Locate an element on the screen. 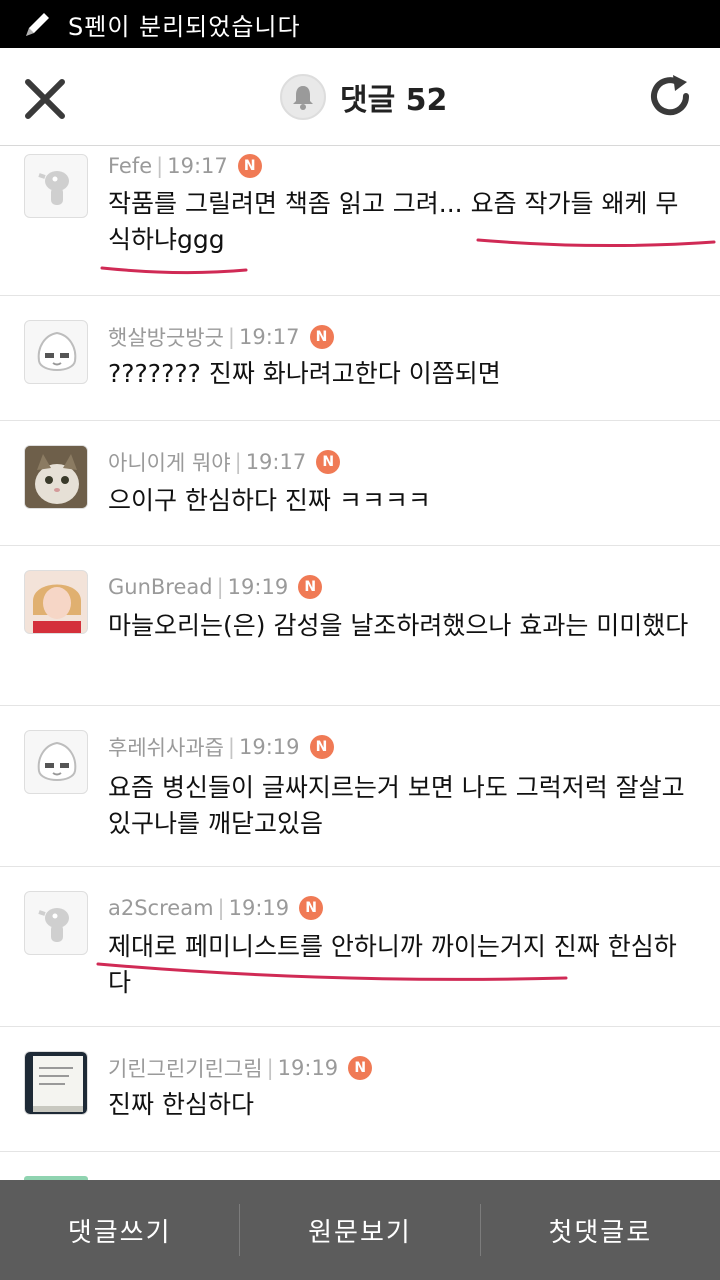 The height and width of the screenshot is (1280, 720). first-comment-button: 첫댓글로 is located at coordinates (600, 1230).